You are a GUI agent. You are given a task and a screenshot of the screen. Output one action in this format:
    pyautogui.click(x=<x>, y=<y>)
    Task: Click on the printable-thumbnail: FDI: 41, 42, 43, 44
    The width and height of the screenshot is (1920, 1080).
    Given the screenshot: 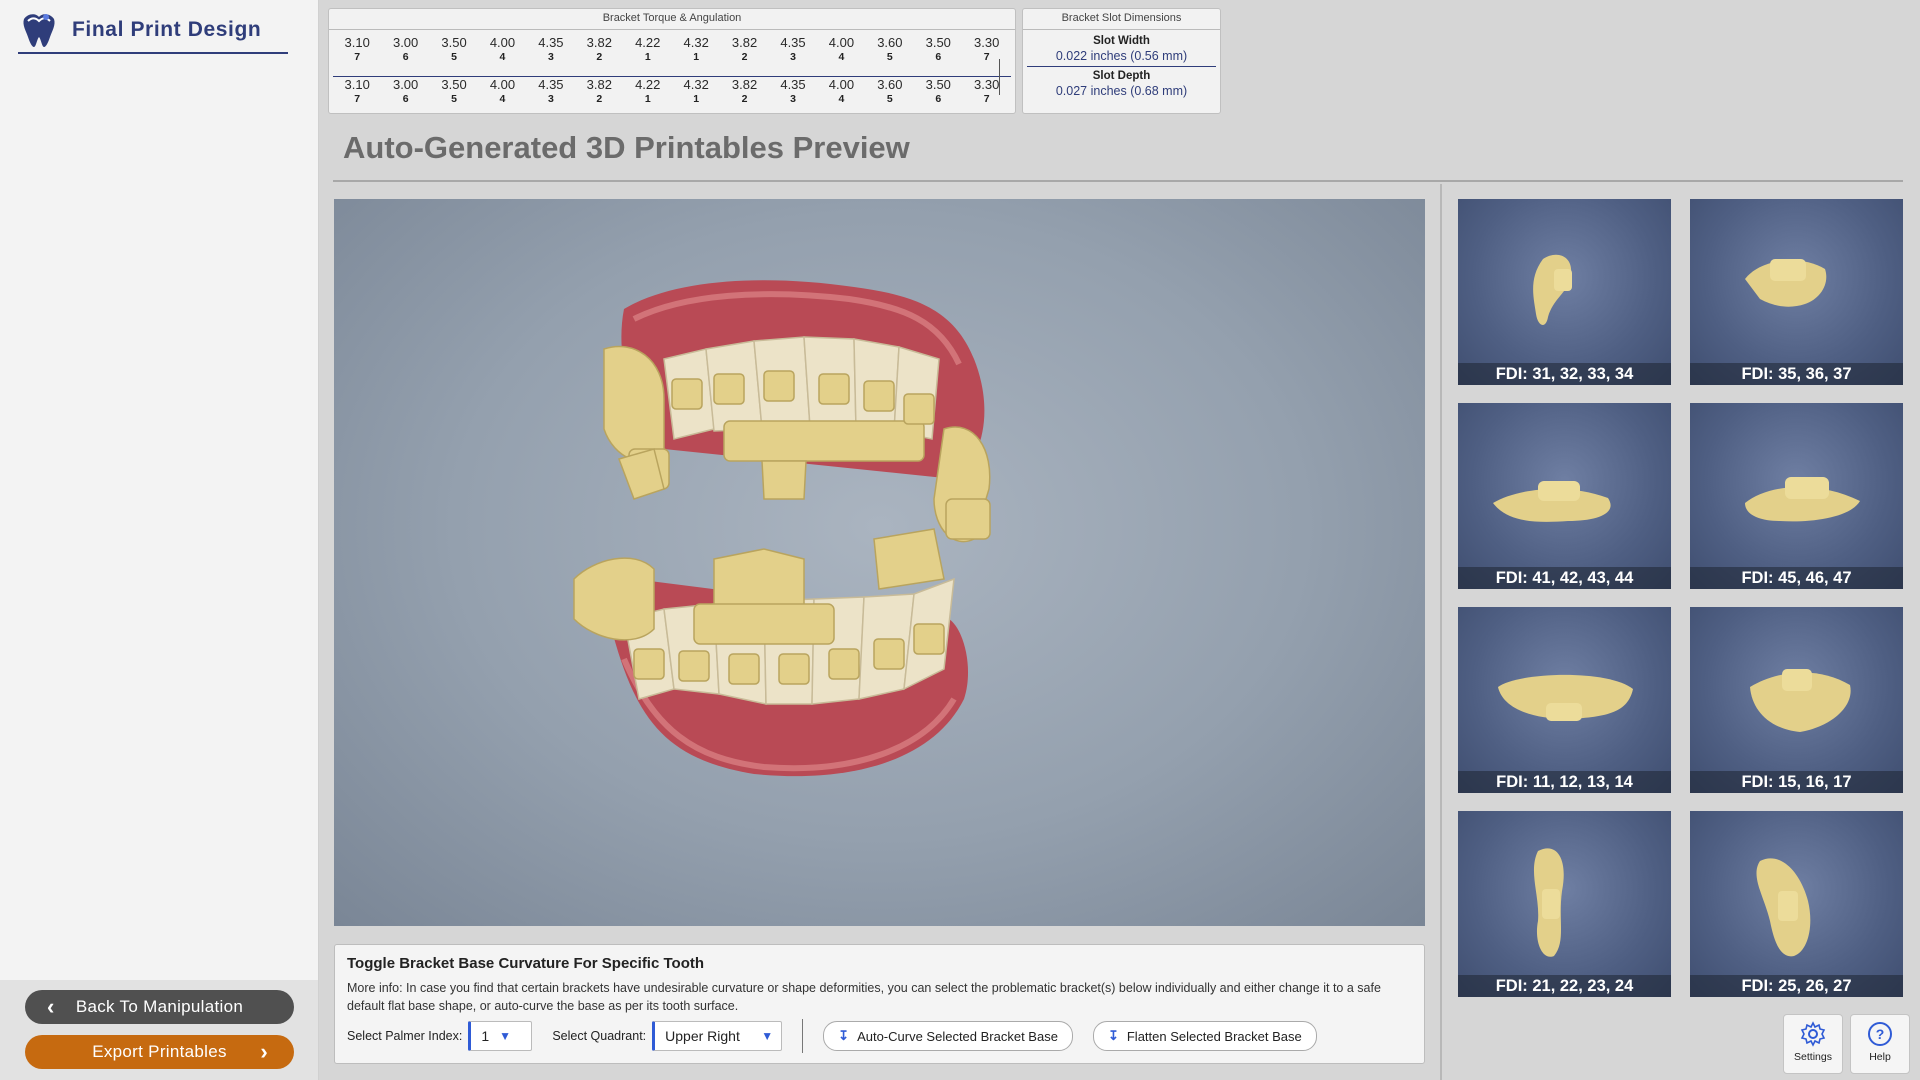 What is the action you would take?
    pyautogui.click(x=1564, y=496)
    